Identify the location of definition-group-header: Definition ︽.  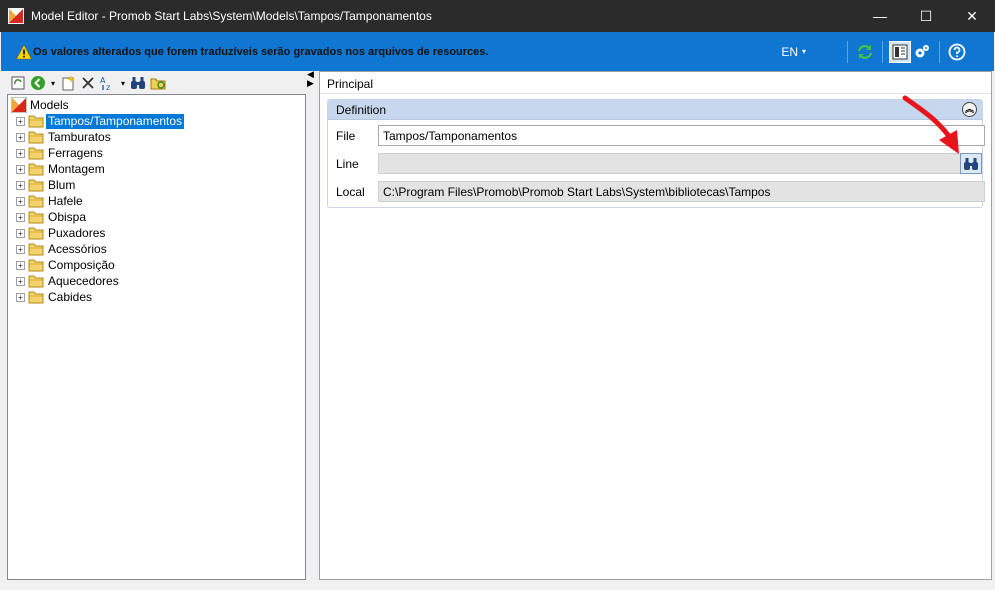
(655, 110).